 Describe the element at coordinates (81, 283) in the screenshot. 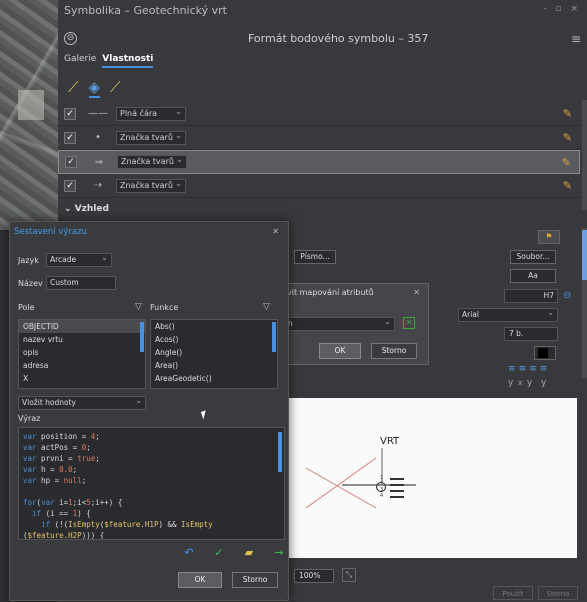

I see `name-field: Custom` at that location.